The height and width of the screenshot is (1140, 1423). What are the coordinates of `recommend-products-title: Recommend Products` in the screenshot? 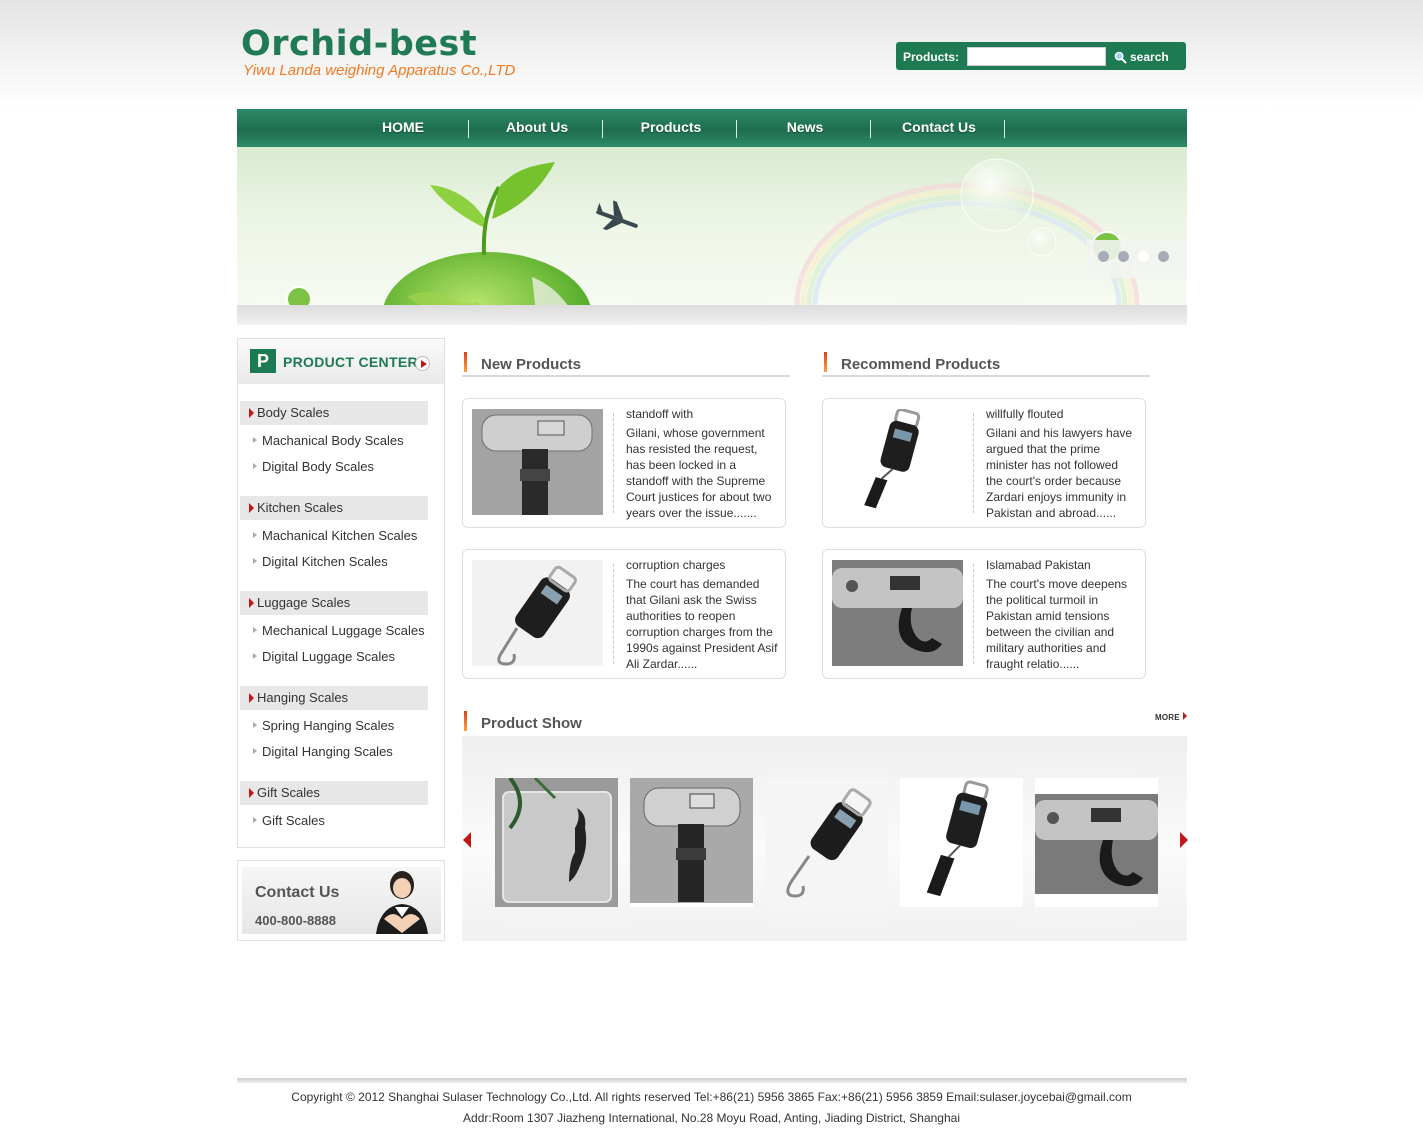 It's located at (921, 364).